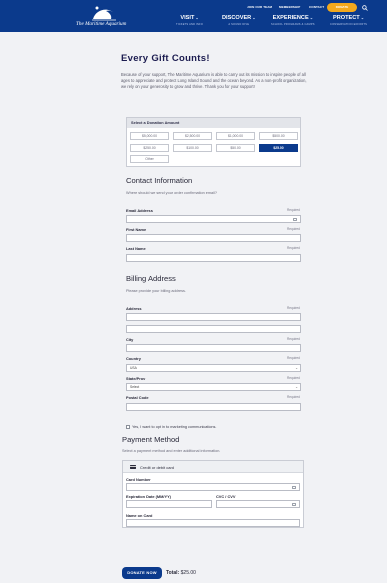 This screenshot has height=583, width=387. What do you see at coordinates (239, 24) in the screenshot?
I see `nav-discover-sub: A SOUND DIVE` at bounding box center [239, 24].